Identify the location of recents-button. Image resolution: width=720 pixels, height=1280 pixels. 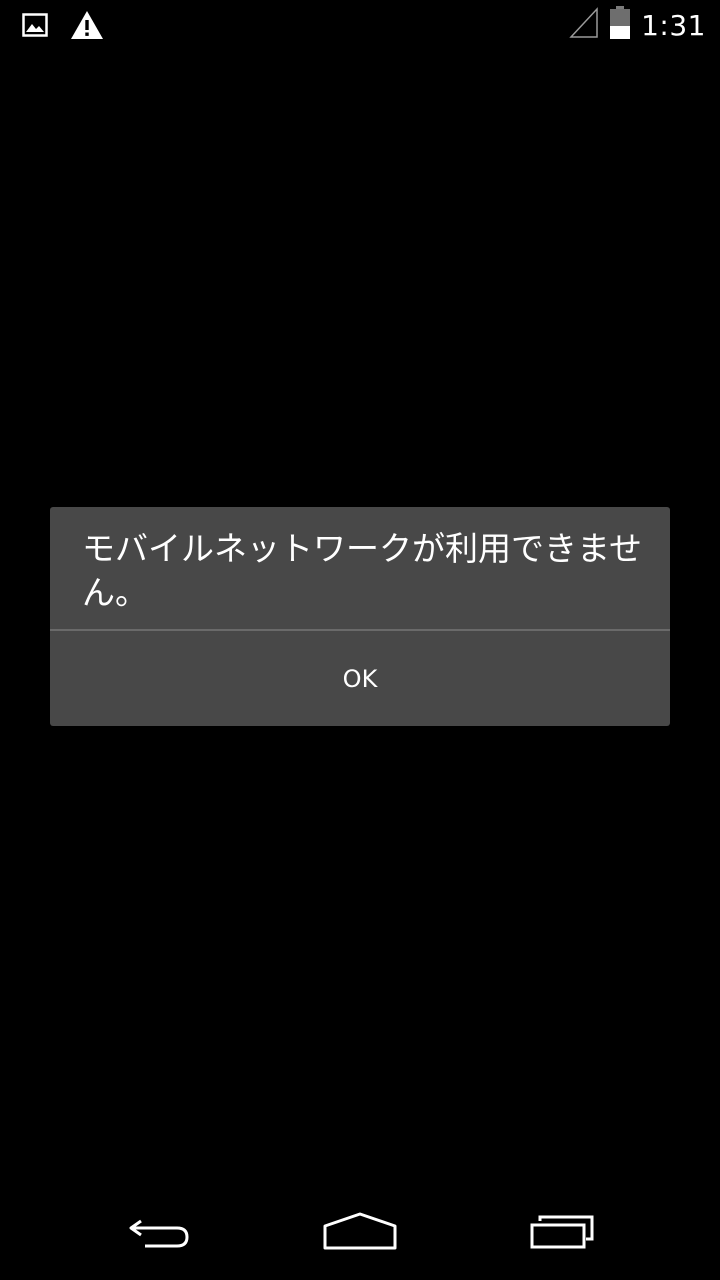
(562, 1233).